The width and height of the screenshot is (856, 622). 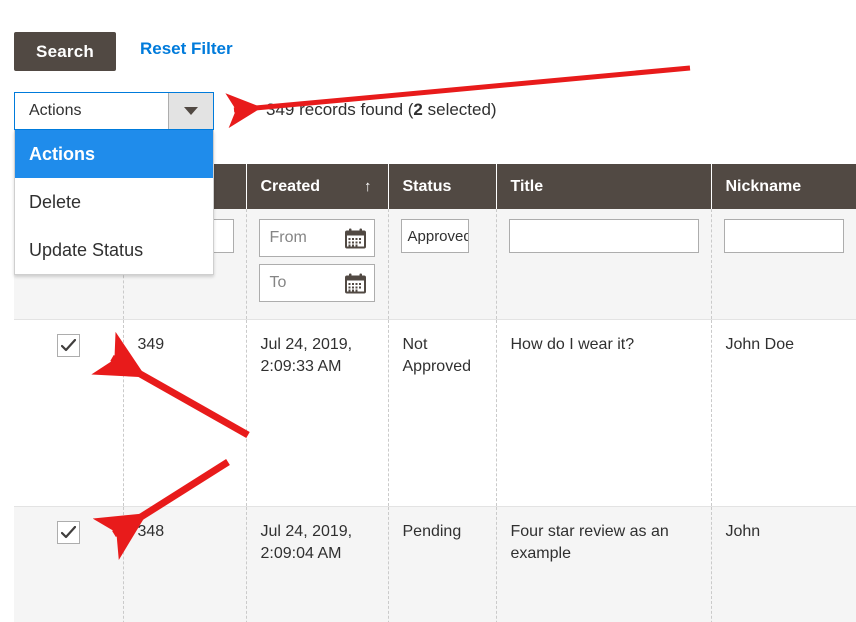 What do you see at coordinates (190, 111) in the screenshot?
I see `chevron-down-icon` at bounding box center [190, 111].